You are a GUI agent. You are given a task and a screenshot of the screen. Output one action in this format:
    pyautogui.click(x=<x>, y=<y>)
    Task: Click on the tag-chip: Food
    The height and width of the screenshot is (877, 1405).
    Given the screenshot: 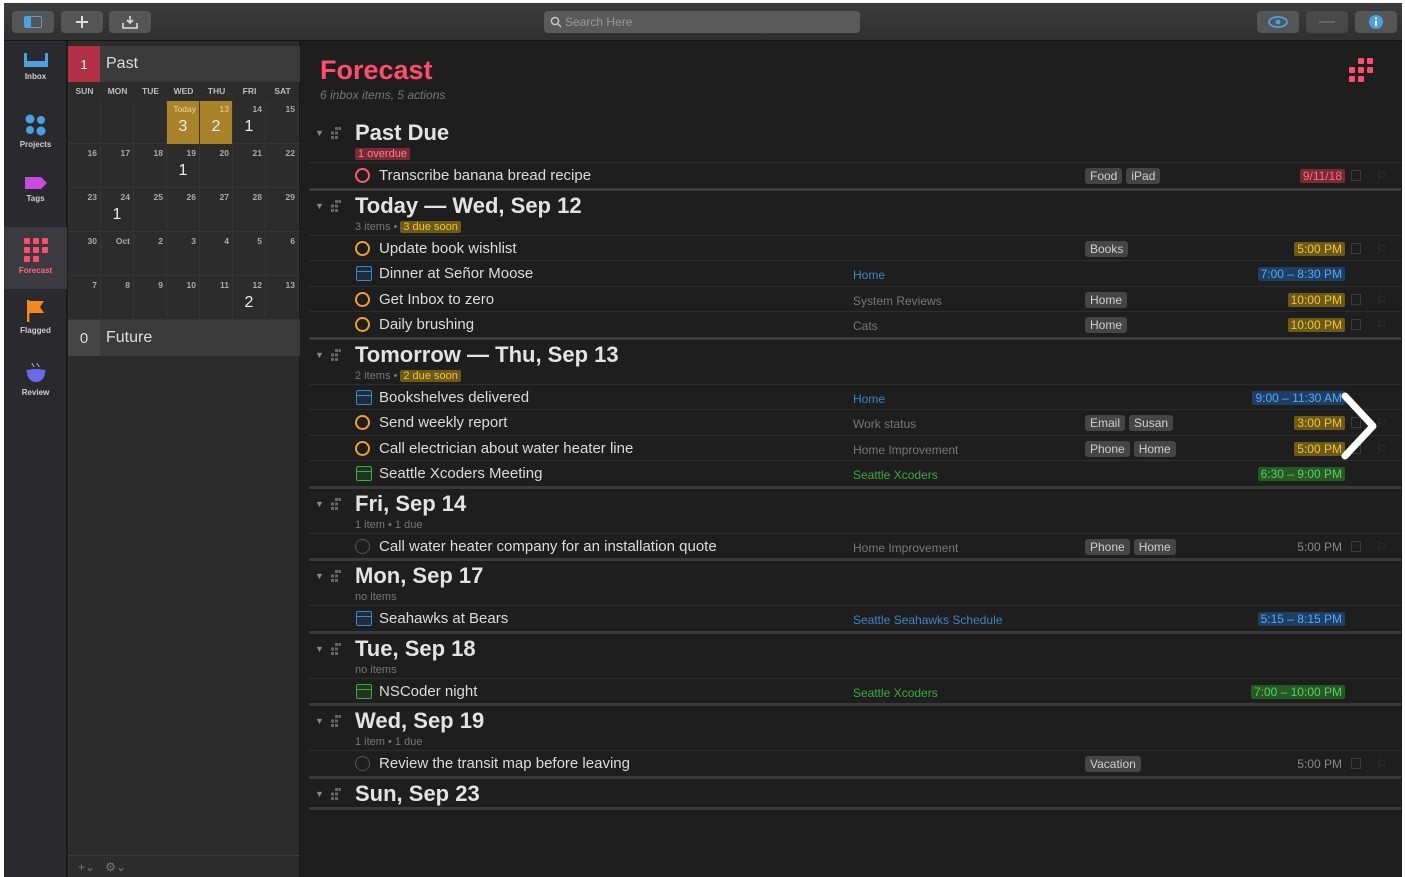 What is the action you would take?
    pyautogui.click(x=1104, y=176)
    